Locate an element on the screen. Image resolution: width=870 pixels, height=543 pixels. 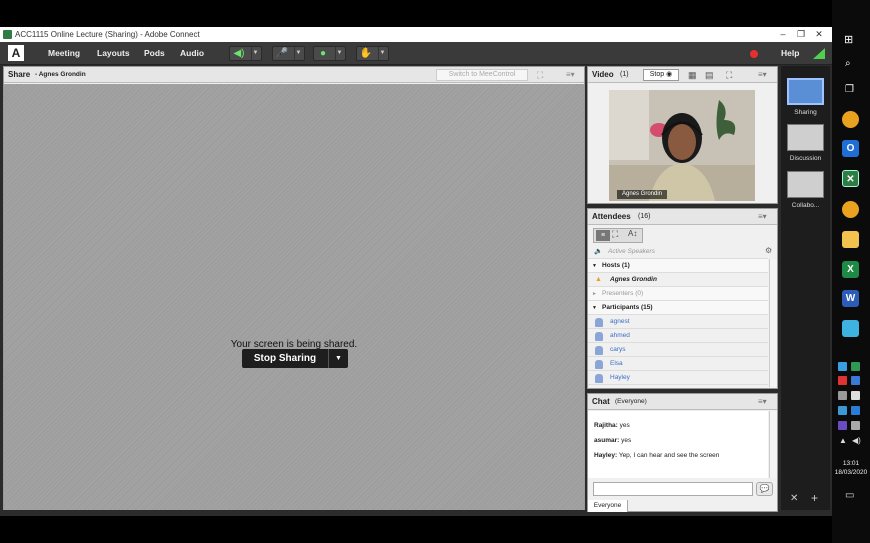
active-speakers-row: 🔈 Active Speakers is located at coordinates (678, 252).